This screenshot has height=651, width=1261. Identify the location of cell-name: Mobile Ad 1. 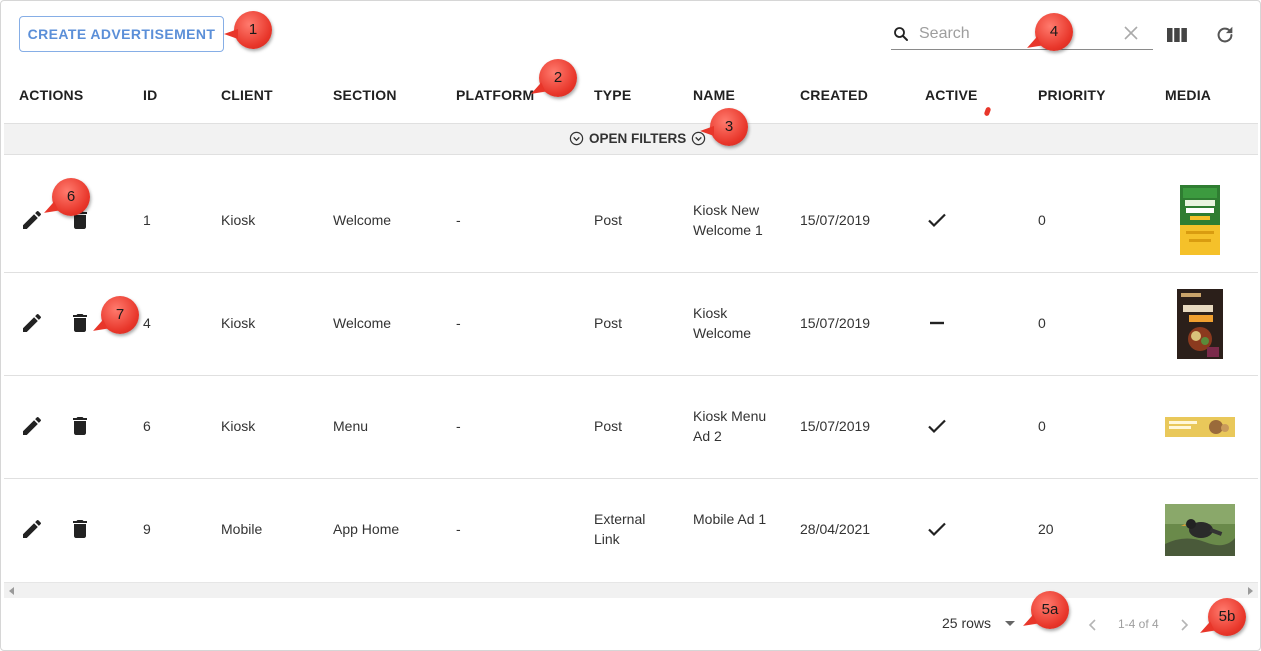
(730, 519).